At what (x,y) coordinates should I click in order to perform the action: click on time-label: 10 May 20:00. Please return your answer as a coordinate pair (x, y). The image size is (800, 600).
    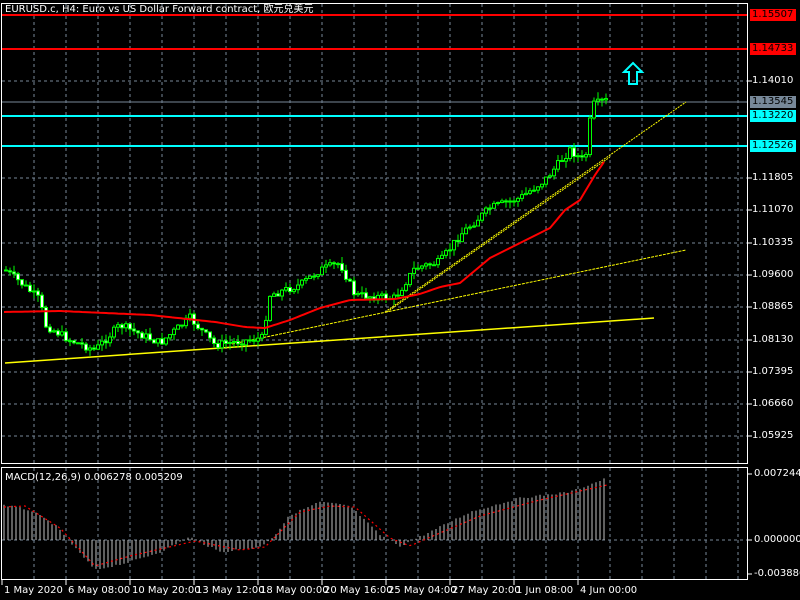
    Looking at the image, I should click on (166, 590).